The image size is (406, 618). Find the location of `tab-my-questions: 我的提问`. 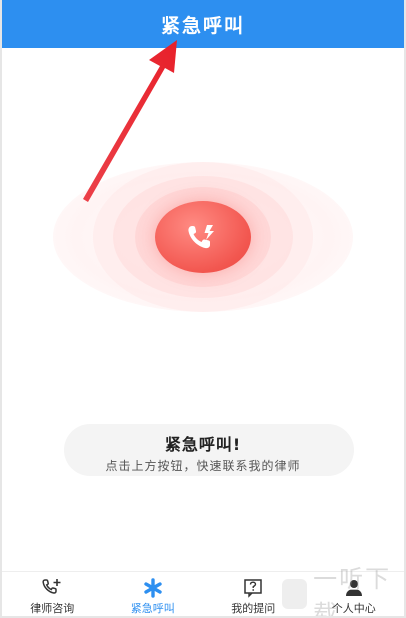

tab-my-questions: 我的提问 is located at coordinates (253, 594).